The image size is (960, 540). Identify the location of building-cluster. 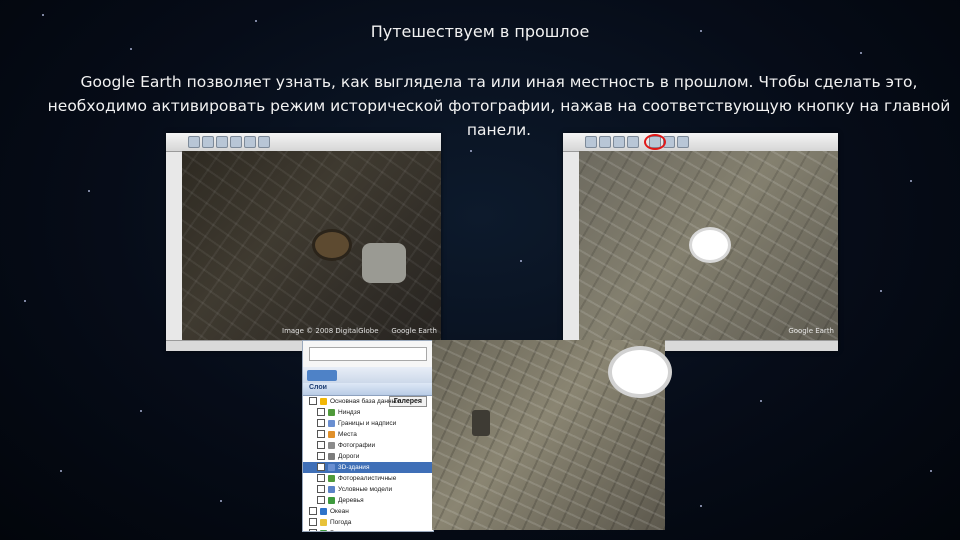
(384, 263).